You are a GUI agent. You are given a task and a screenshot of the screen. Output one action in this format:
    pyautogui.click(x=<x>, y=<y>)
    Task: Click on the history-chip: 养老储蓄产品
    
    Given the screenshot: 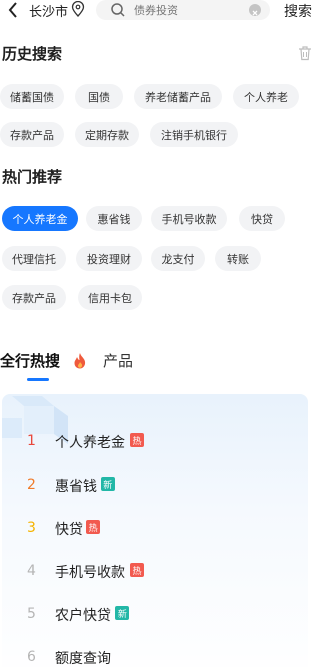 What is the action you would take?
    pyautogui.click(x=178, y=96)
    